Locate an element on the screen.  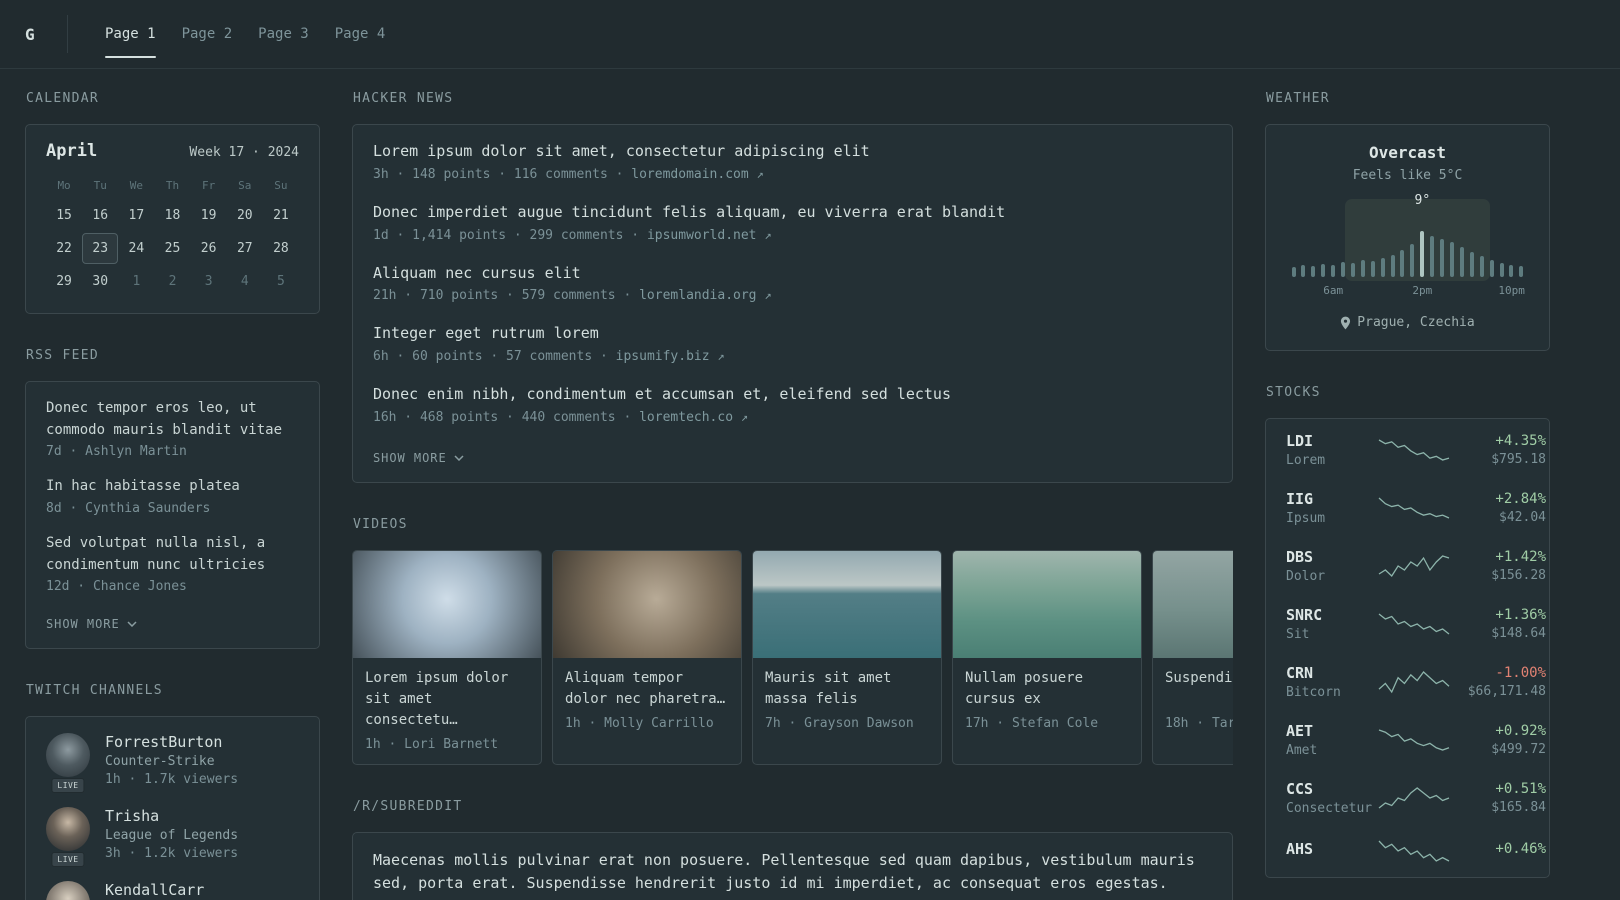
stock-sparkline is located at coordinates (1414, 739).